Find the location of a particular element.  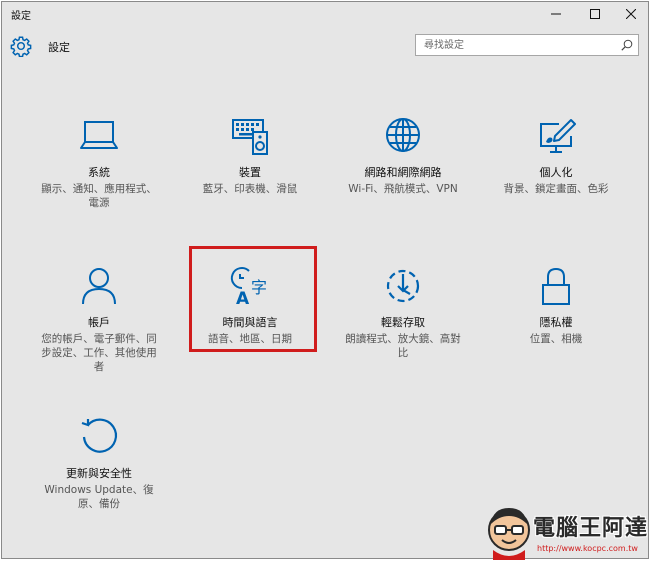

tile-ease-of-access: 輕鬆存取 朗讀程式、放大鏡、高對比 is located at coordinates (403, 324).